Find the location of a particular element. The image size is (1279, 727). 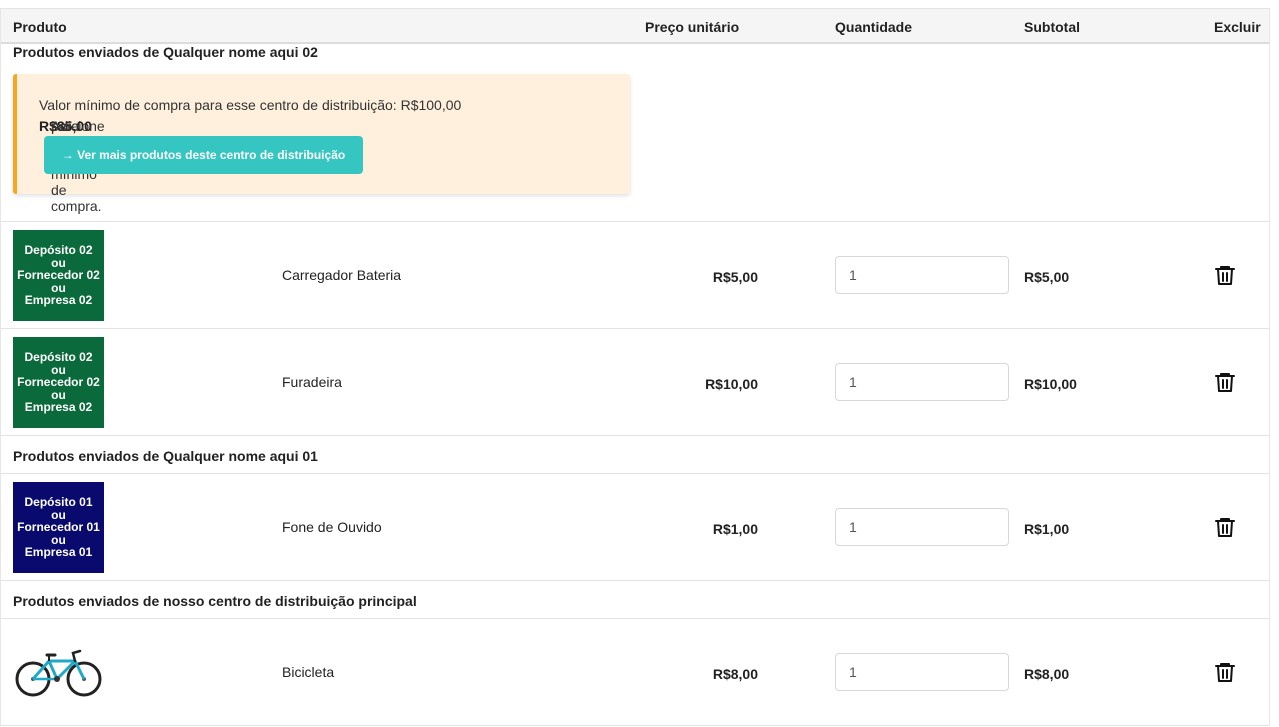

unit-price: R$8,00 is located at coordinates (735, 674).